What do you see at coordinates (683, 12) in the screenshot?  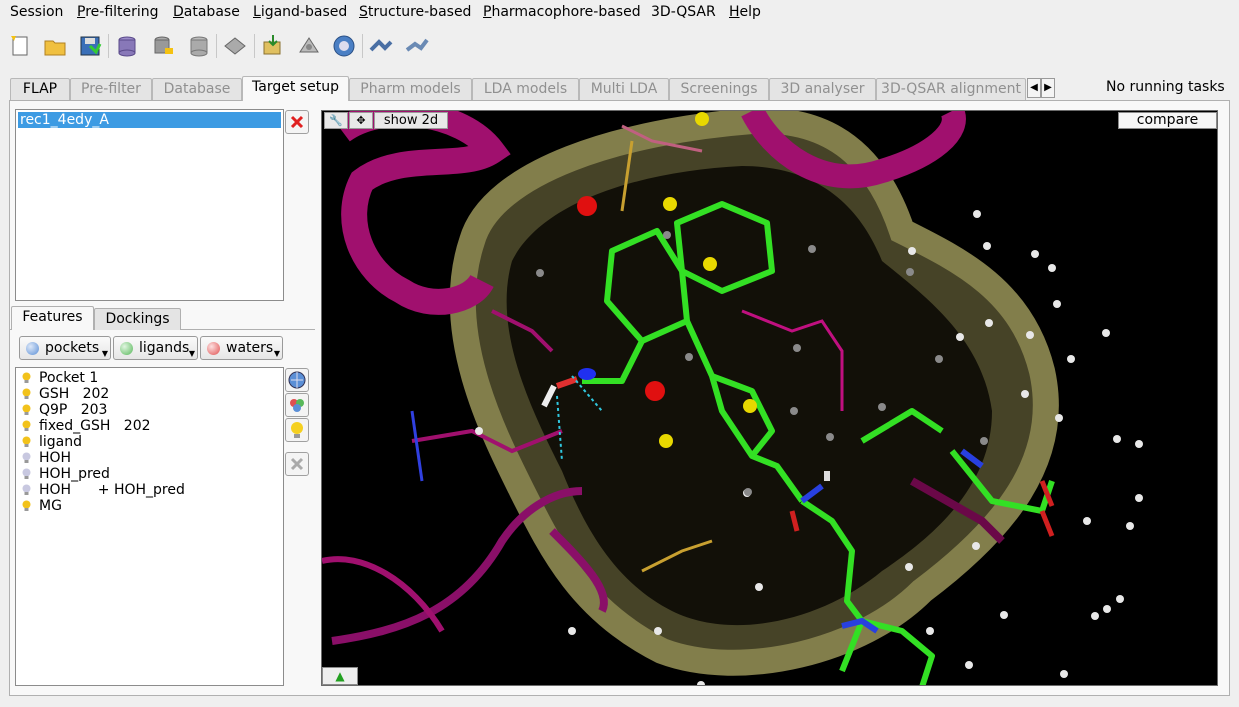 I see `menu-3d-qsar: 3D-QSAR` at bounding box center [683, 12].